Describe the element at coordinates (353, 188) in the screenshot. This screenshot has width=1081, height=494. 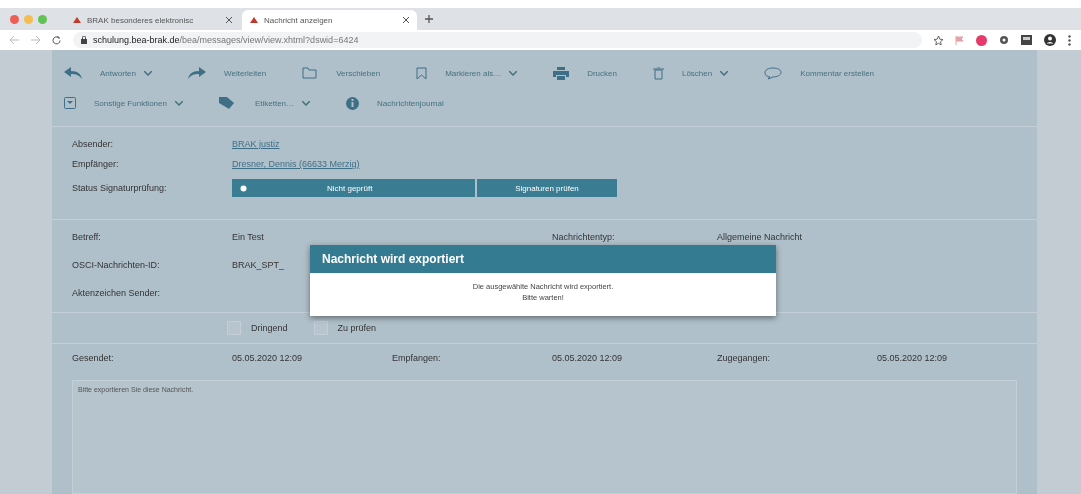
I see `signature-status: Nicht geprüft` at that location.